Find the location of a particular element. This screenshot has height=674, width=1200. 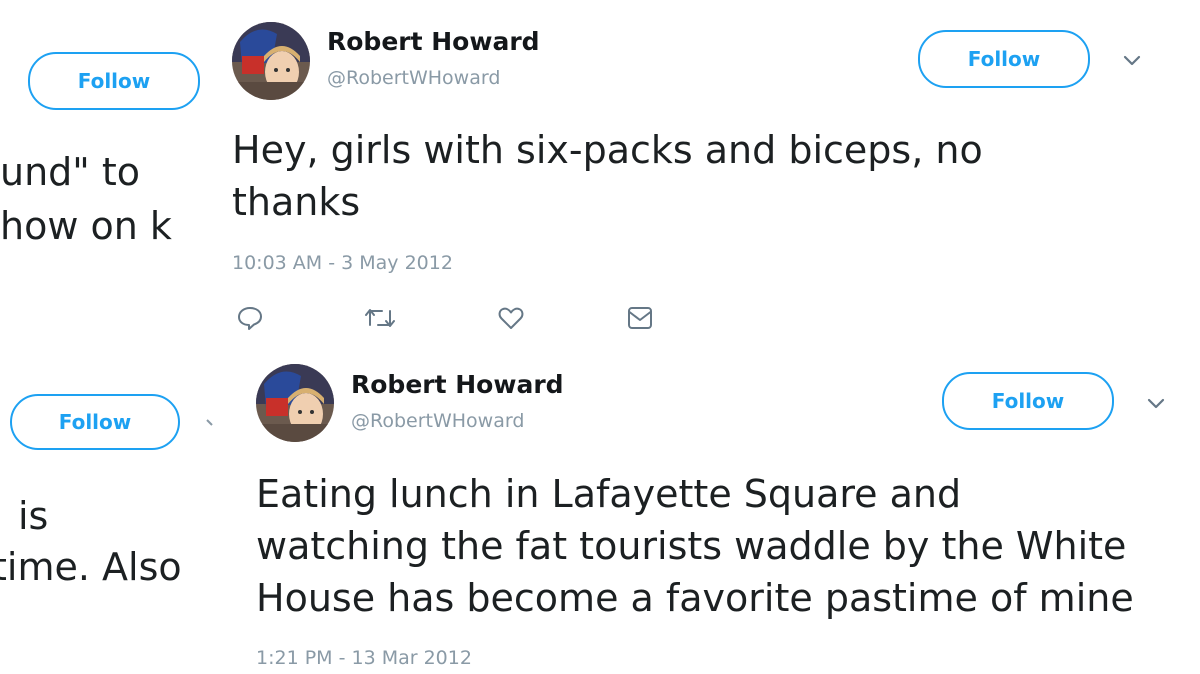

left-partial-text: time. Also is located at coordinates (91, 567).